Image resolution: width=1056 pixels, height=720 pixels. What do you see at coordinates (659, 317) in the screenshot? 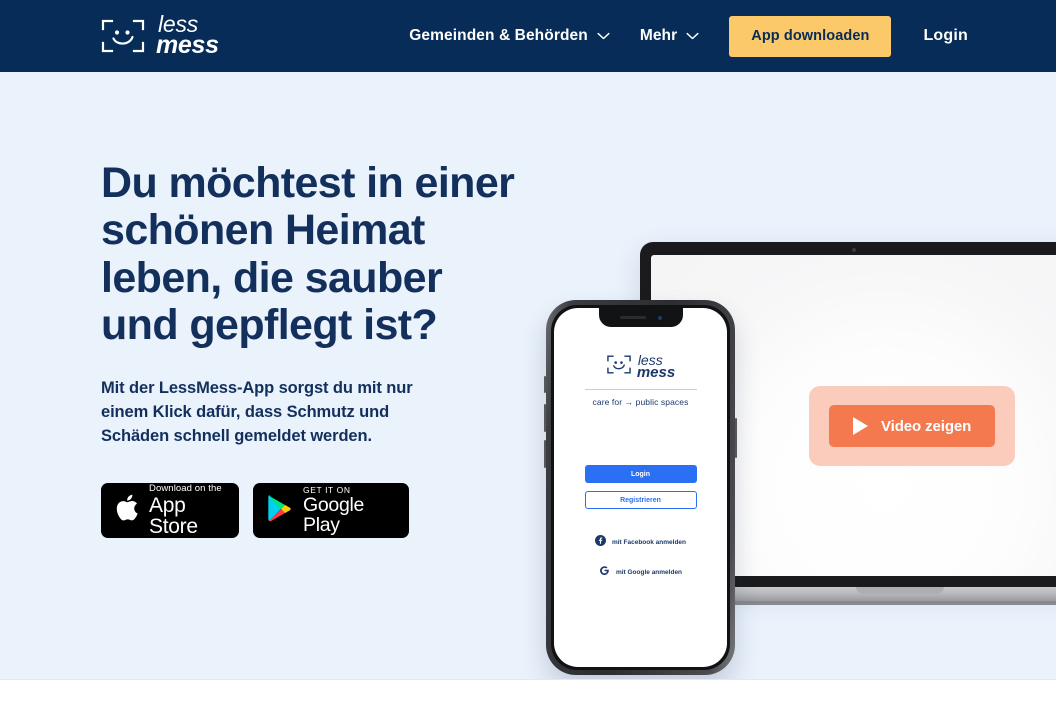
I see `phone-camera-icon` at bounding box center [659, 317].